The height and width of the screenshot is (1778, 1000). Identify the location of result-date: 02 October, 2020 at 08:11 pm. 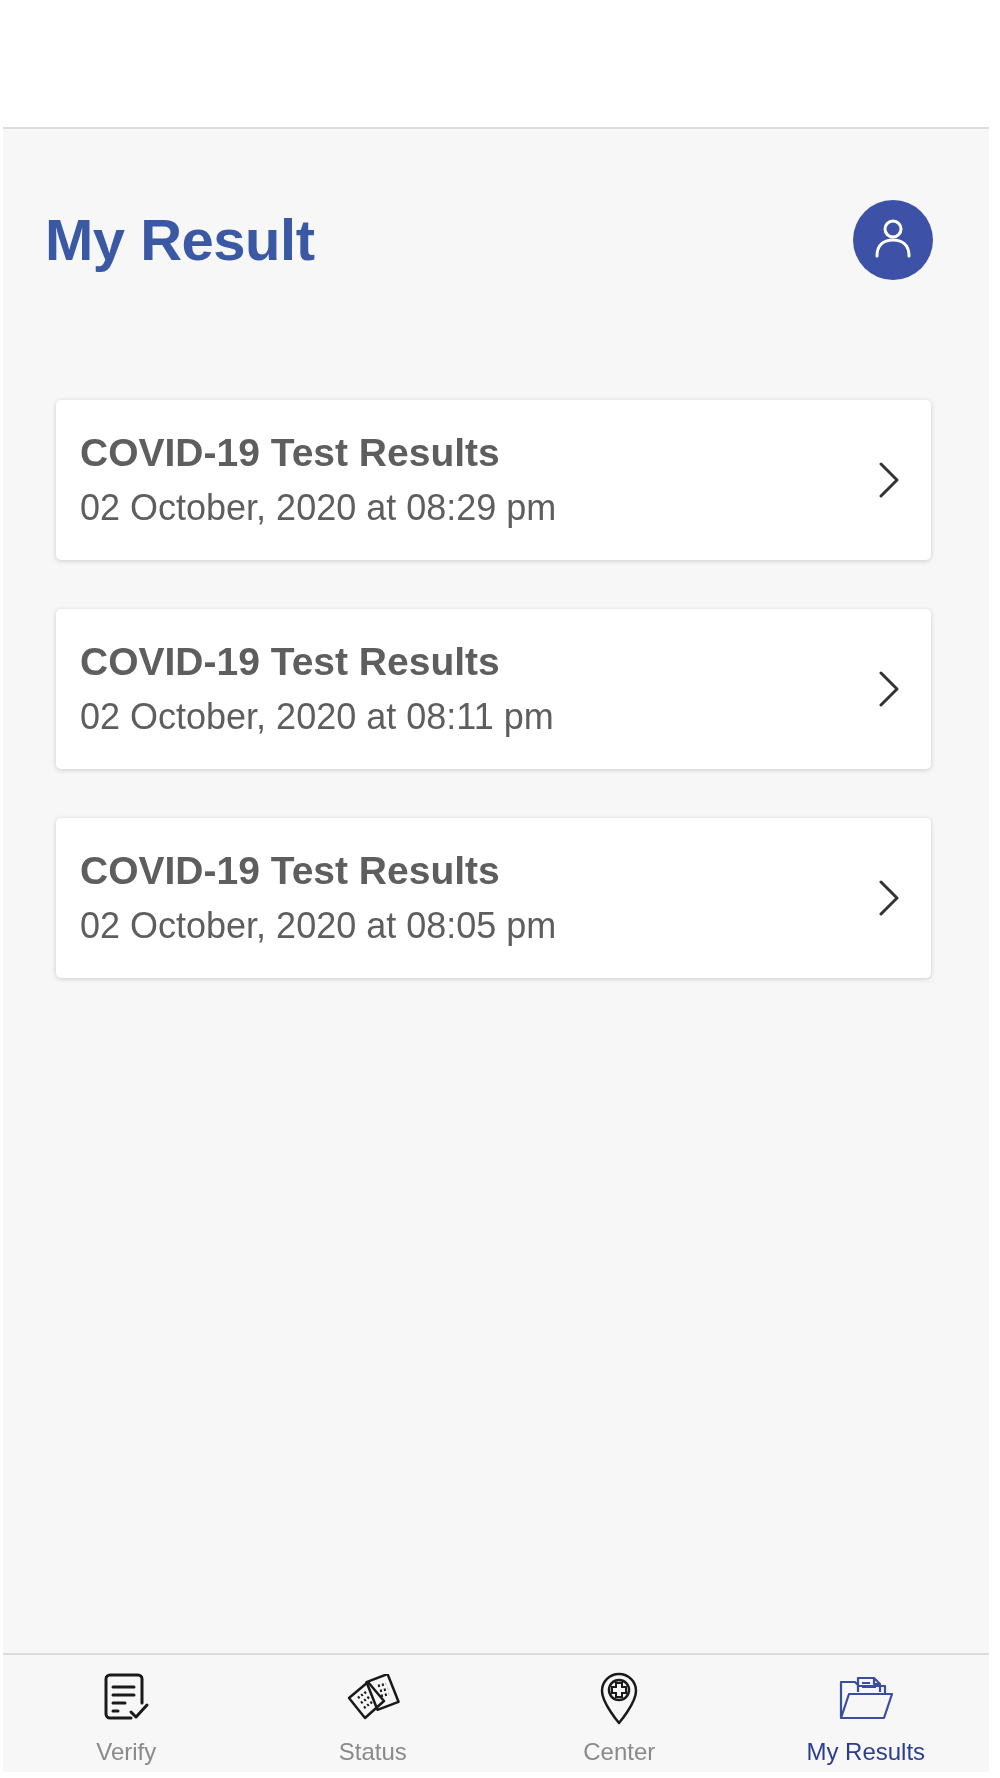
(317, 717).